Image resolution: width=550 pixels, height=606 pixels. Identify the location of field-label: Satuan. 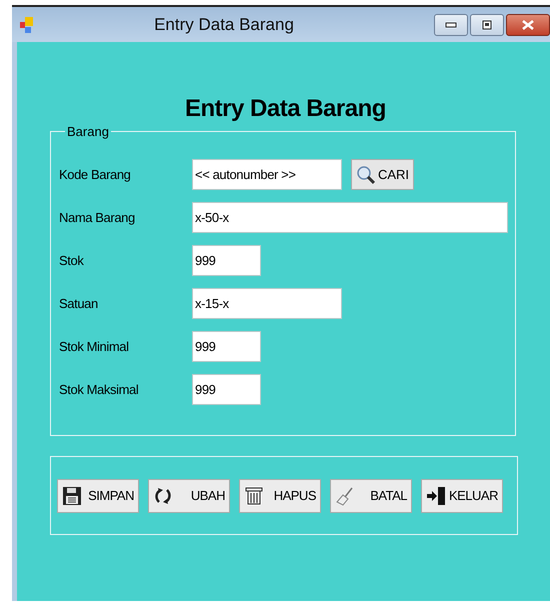
(79, 303).